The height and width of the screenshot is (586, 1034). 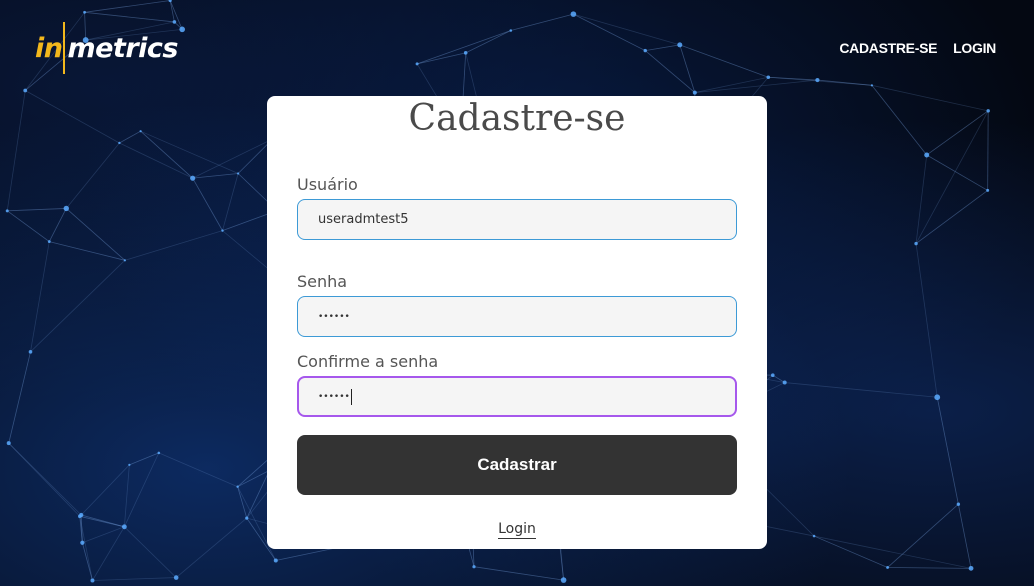 I want to click on confirm-password-value: ••••••, so click(x=334, y=396).